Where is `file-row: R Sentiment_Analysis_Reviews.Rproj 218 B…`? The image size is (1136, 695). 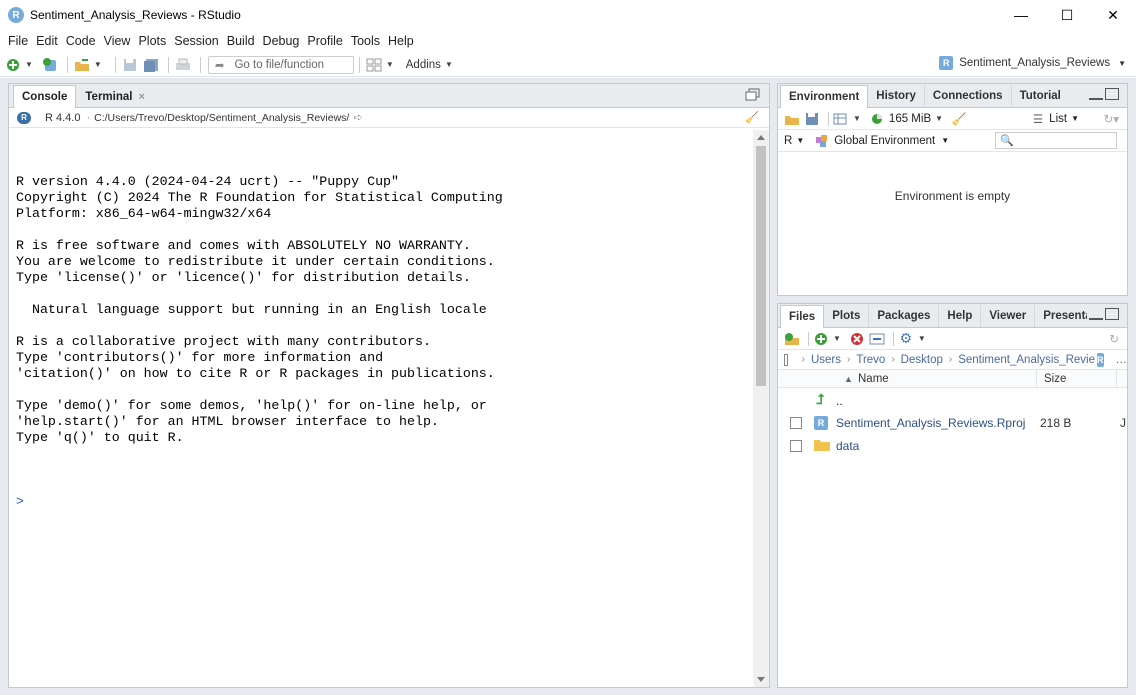 file-row: R Sentiment_Analysis_Reviews.Rproj 218 B… is located at coordinates (952, 422).